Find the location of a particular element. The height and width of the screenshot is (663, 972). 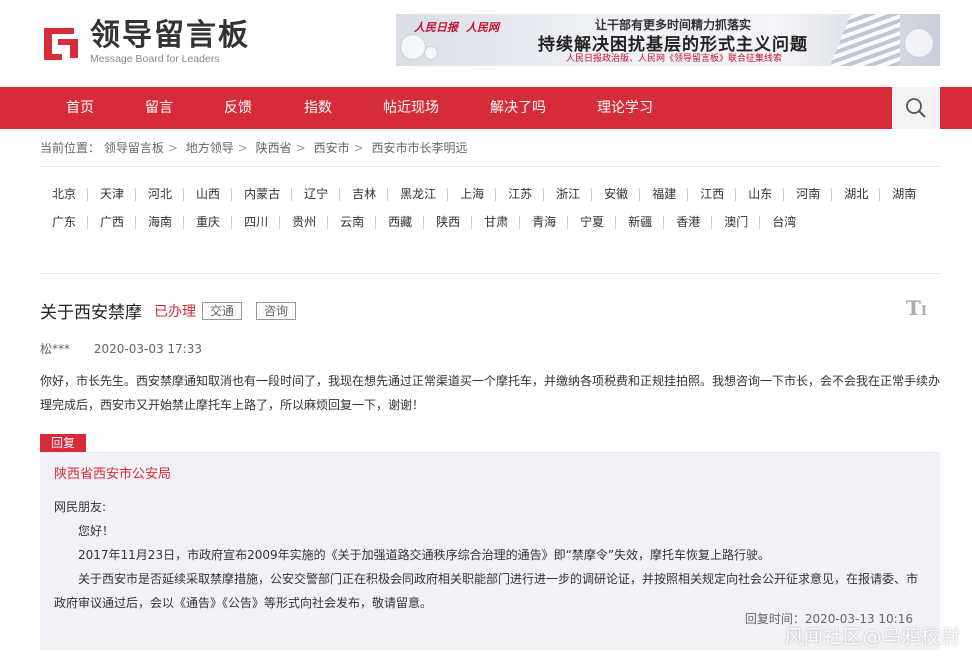

banner-logo-peoples-daily: 人民日报 is located at coordinates (436, 27).